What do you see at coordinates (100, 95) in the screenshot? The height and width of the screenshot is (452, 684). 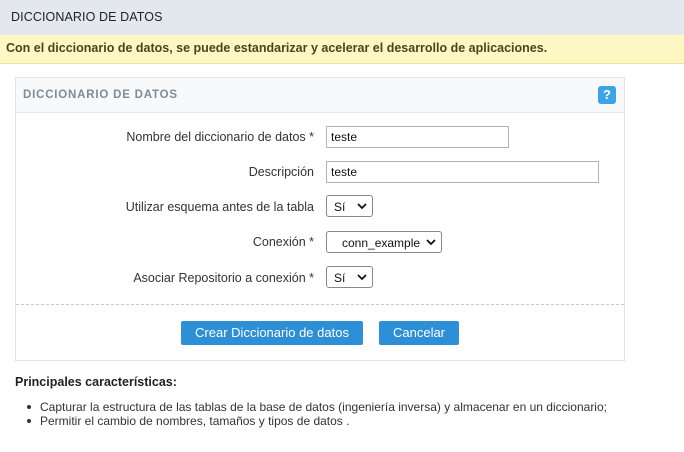 I see `panel-title: DICCIONARIO DE DATOS` at bounding box center [100, 95].